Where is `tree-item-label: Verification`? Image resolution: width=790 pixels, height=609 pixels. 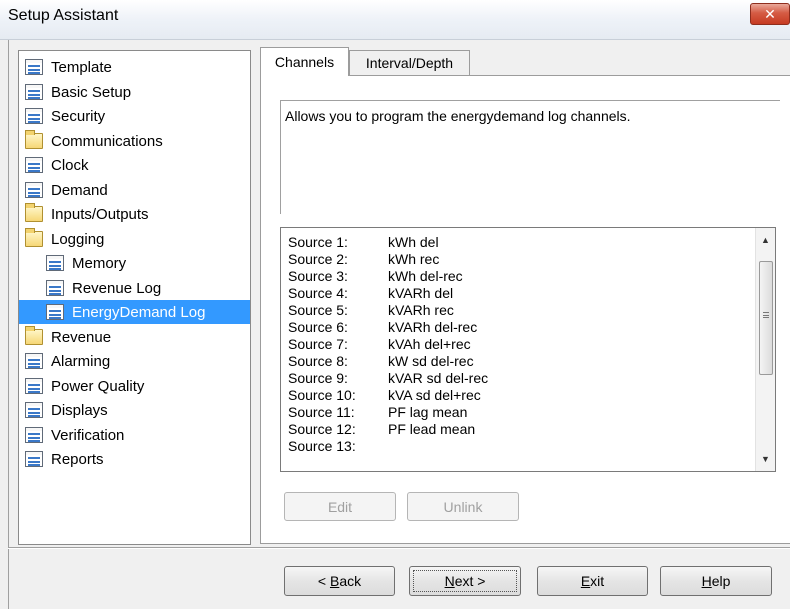 tree-item-label: Verification is located at coordinates (88, 435).